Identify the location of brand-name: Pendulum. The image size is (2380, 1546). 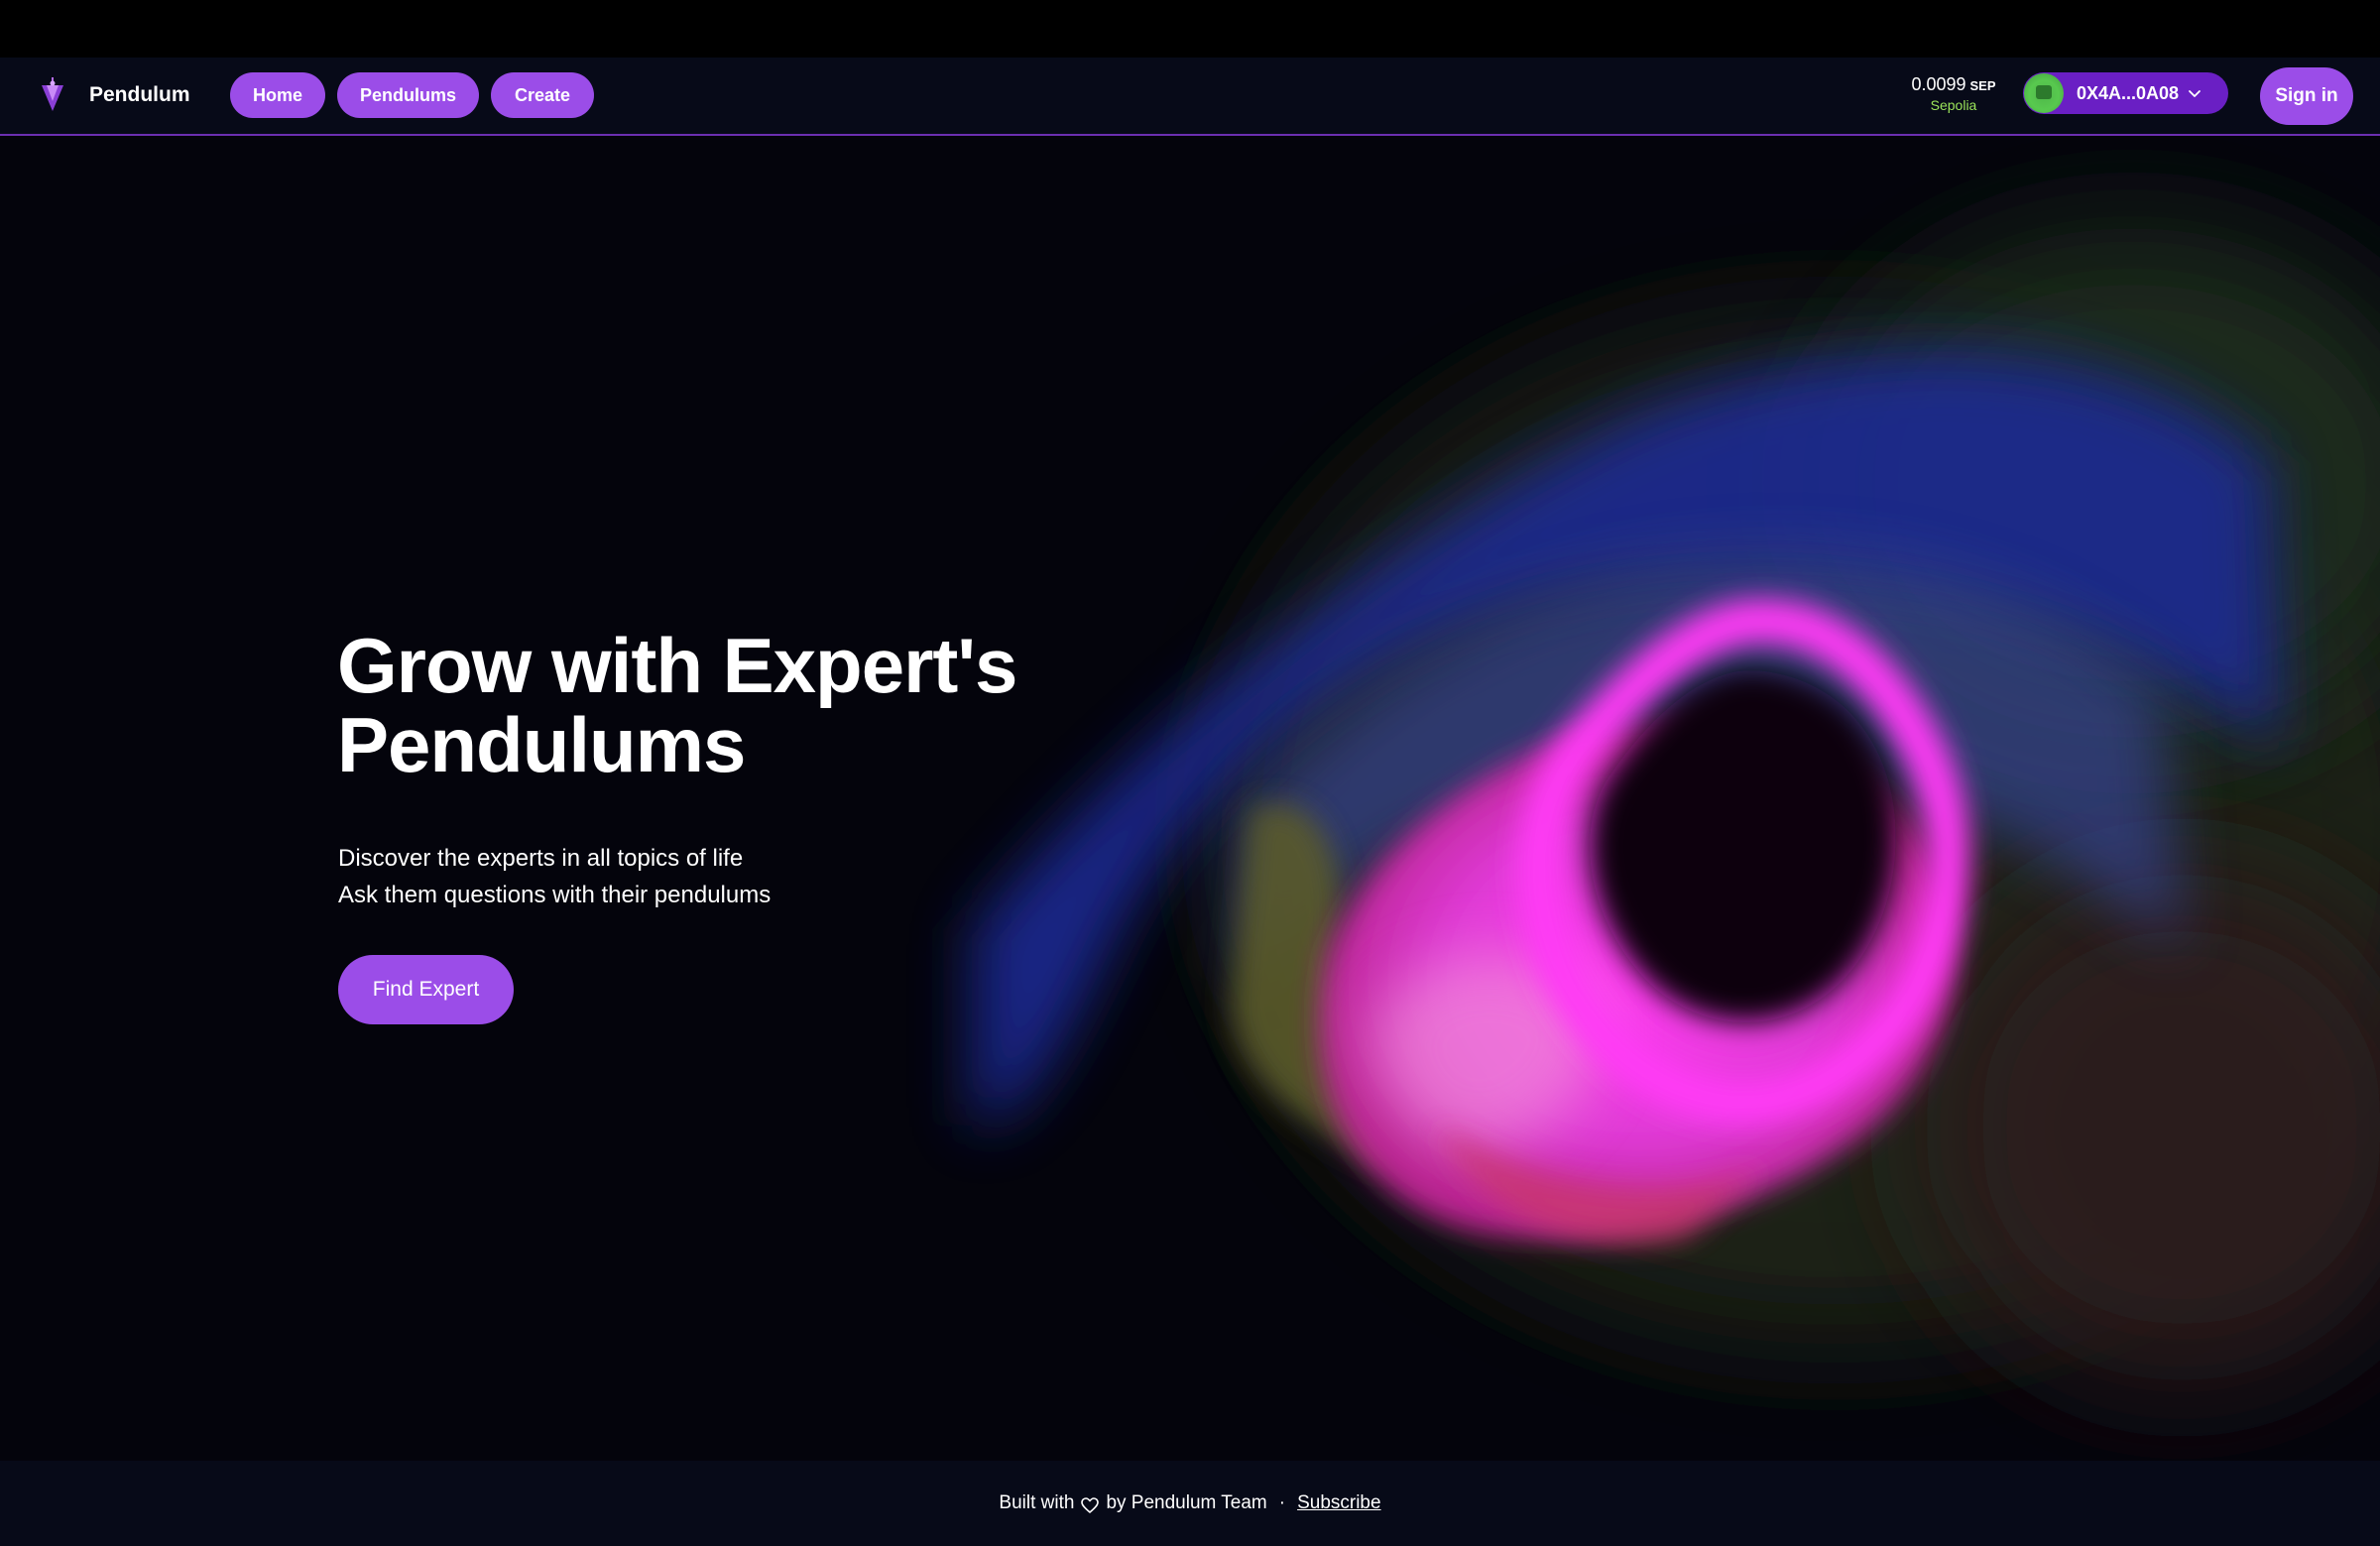
(139, 95).